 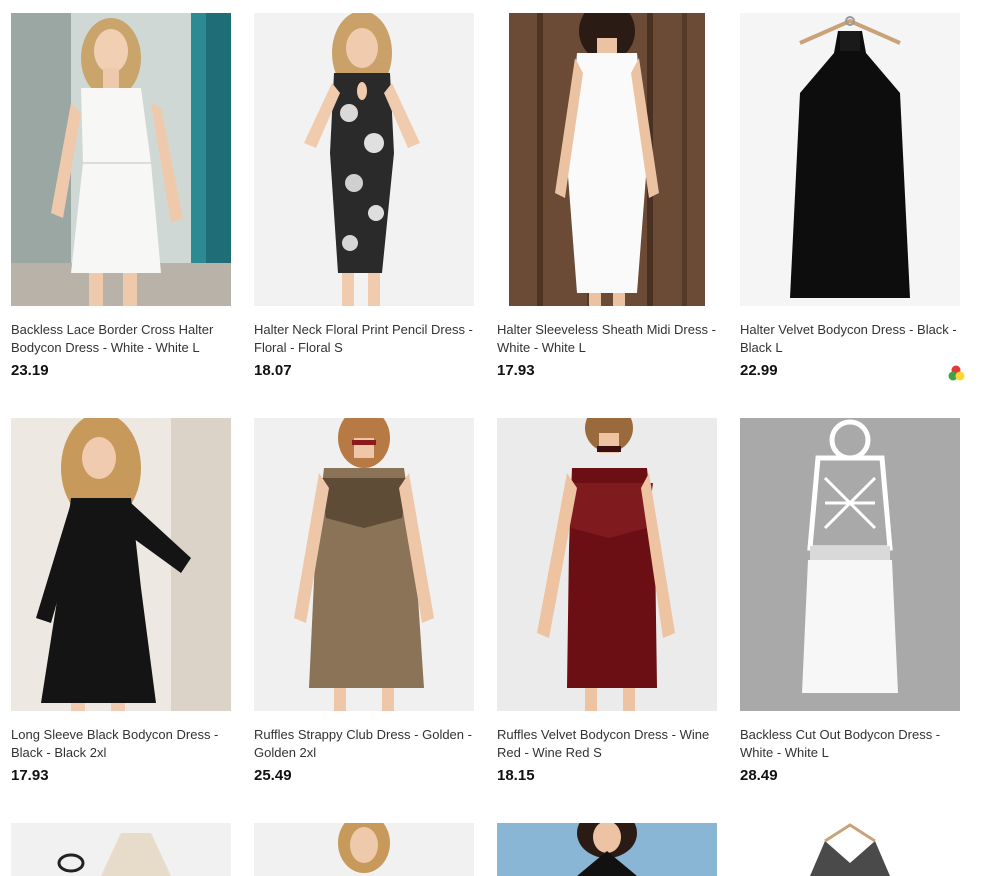 I want to click on product-price: 23.19, so click(x=30, y=370).